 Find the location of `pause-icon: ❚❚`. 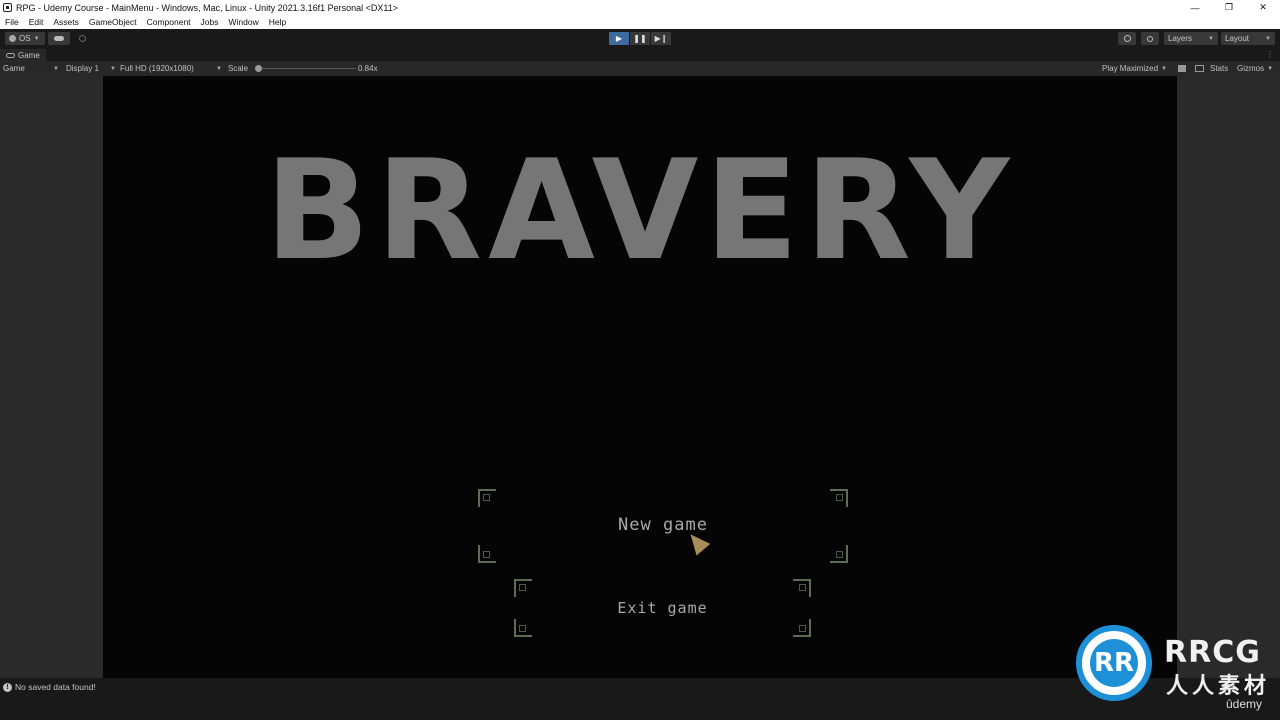

pause-icon: ❚❚ is located at coordinates (640, 38).